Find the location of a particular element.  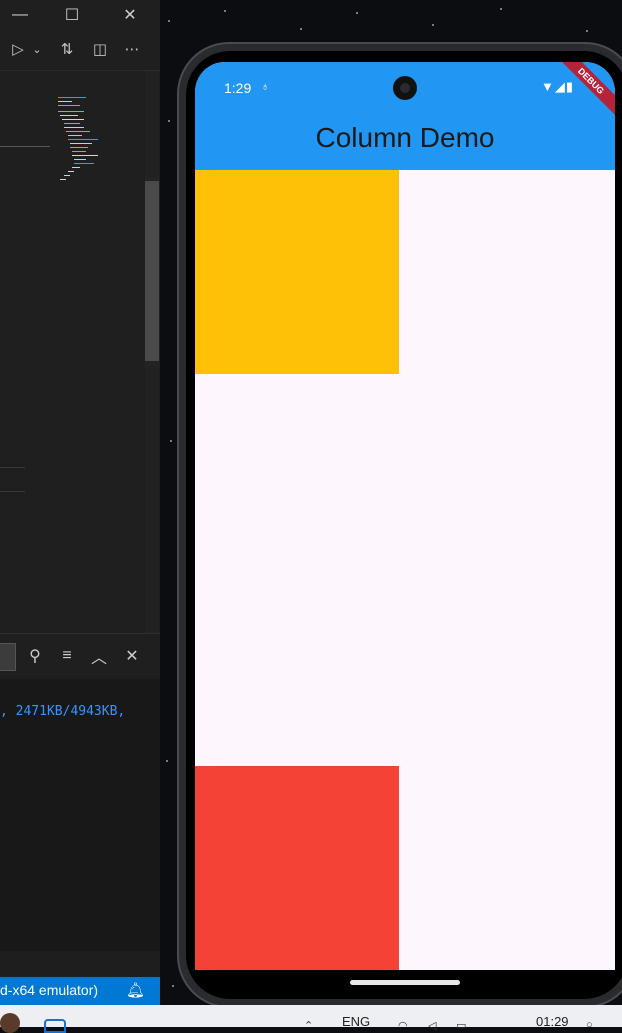

terminal-line: , 2471KB/4943KB, is located at coordinates (63, 711).